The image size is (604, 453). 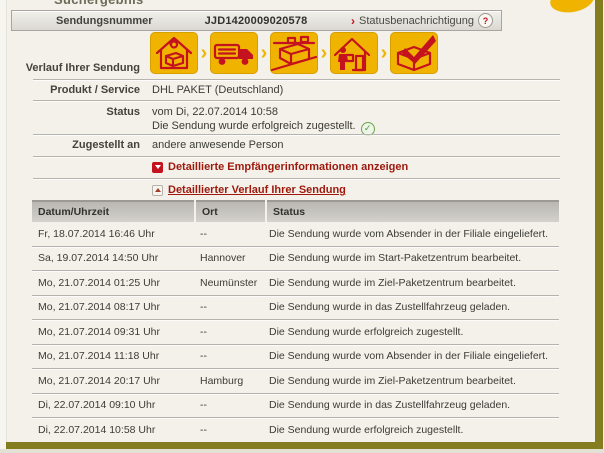 I want to click on product-value: DHL PAKET (Deutschland), so click(x=218, y=90).